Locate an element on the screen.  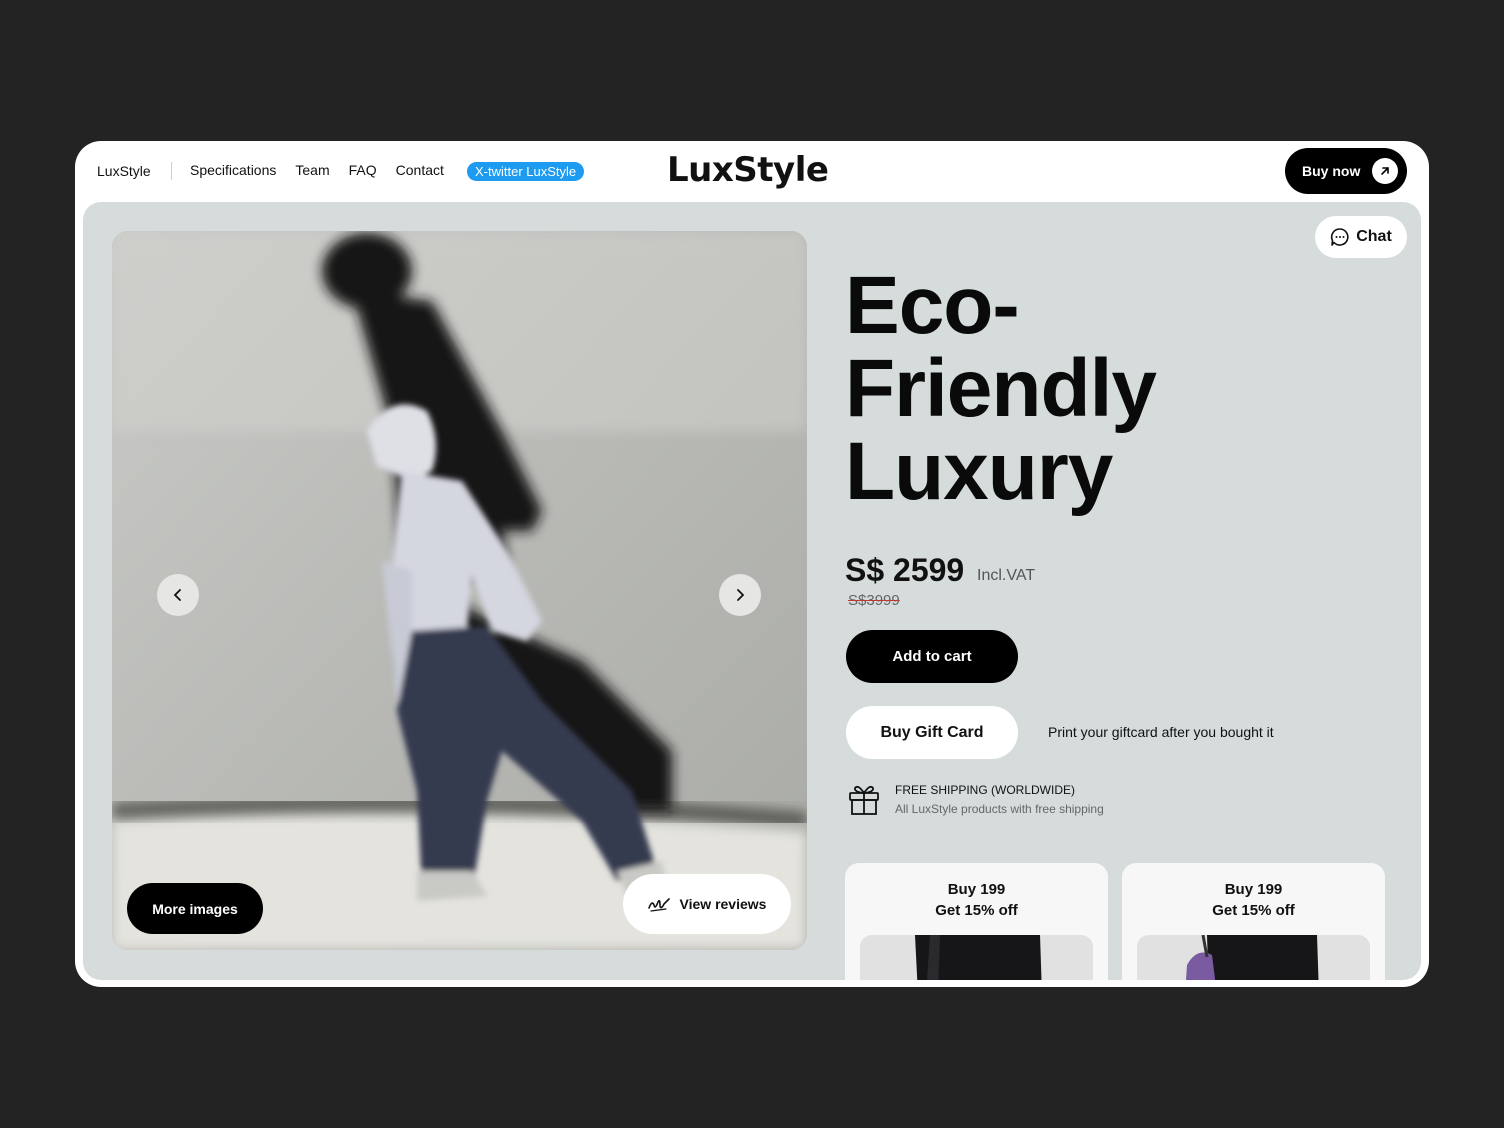
add-to-cart-label: Add to cart is located at coordinates (932, 656).